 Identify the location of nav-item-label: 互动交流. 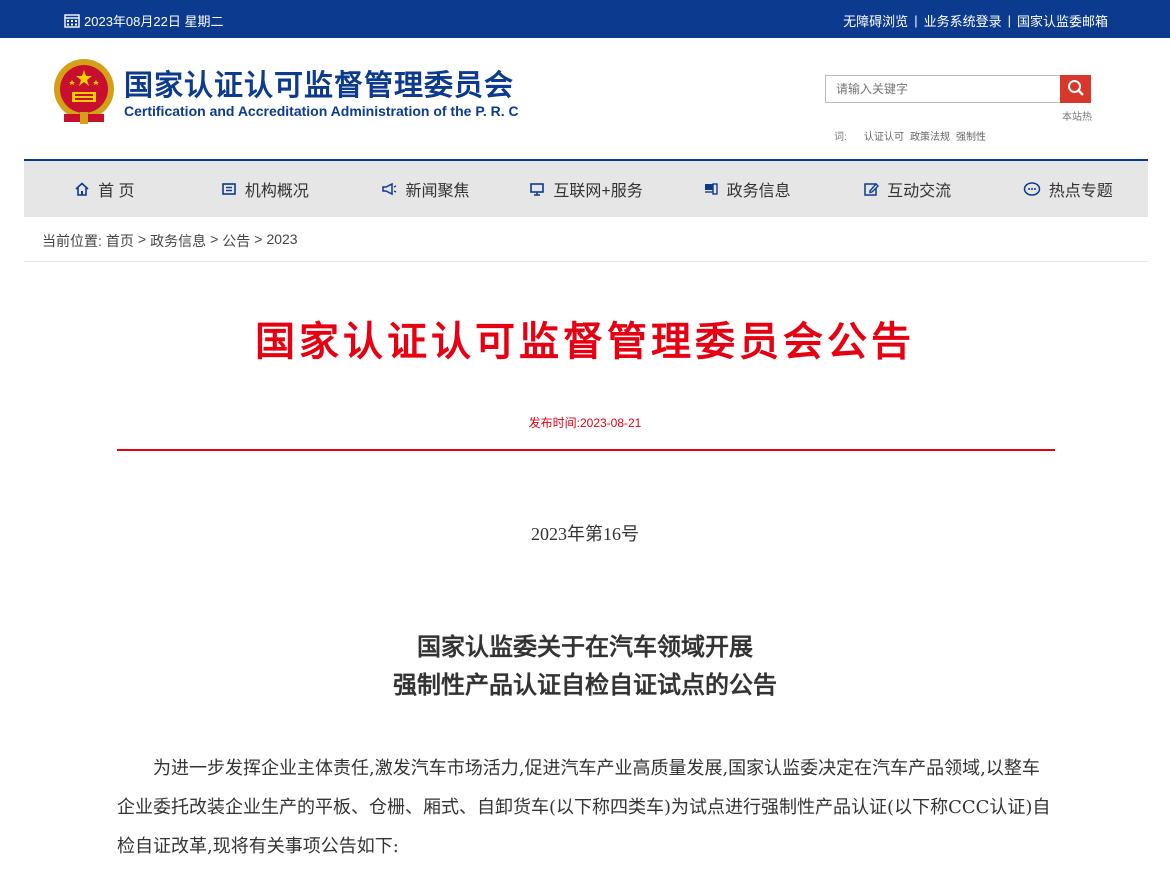
(919, 191).